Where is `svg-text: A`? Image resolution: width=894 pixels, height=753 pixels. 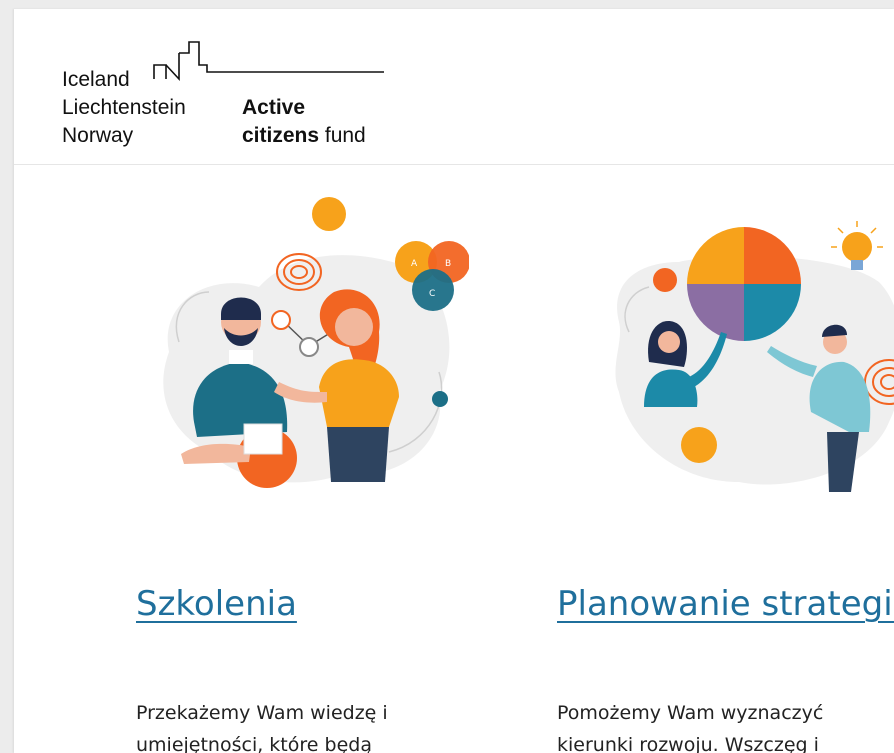
svg-text: A is located at coordinates (414, 264).